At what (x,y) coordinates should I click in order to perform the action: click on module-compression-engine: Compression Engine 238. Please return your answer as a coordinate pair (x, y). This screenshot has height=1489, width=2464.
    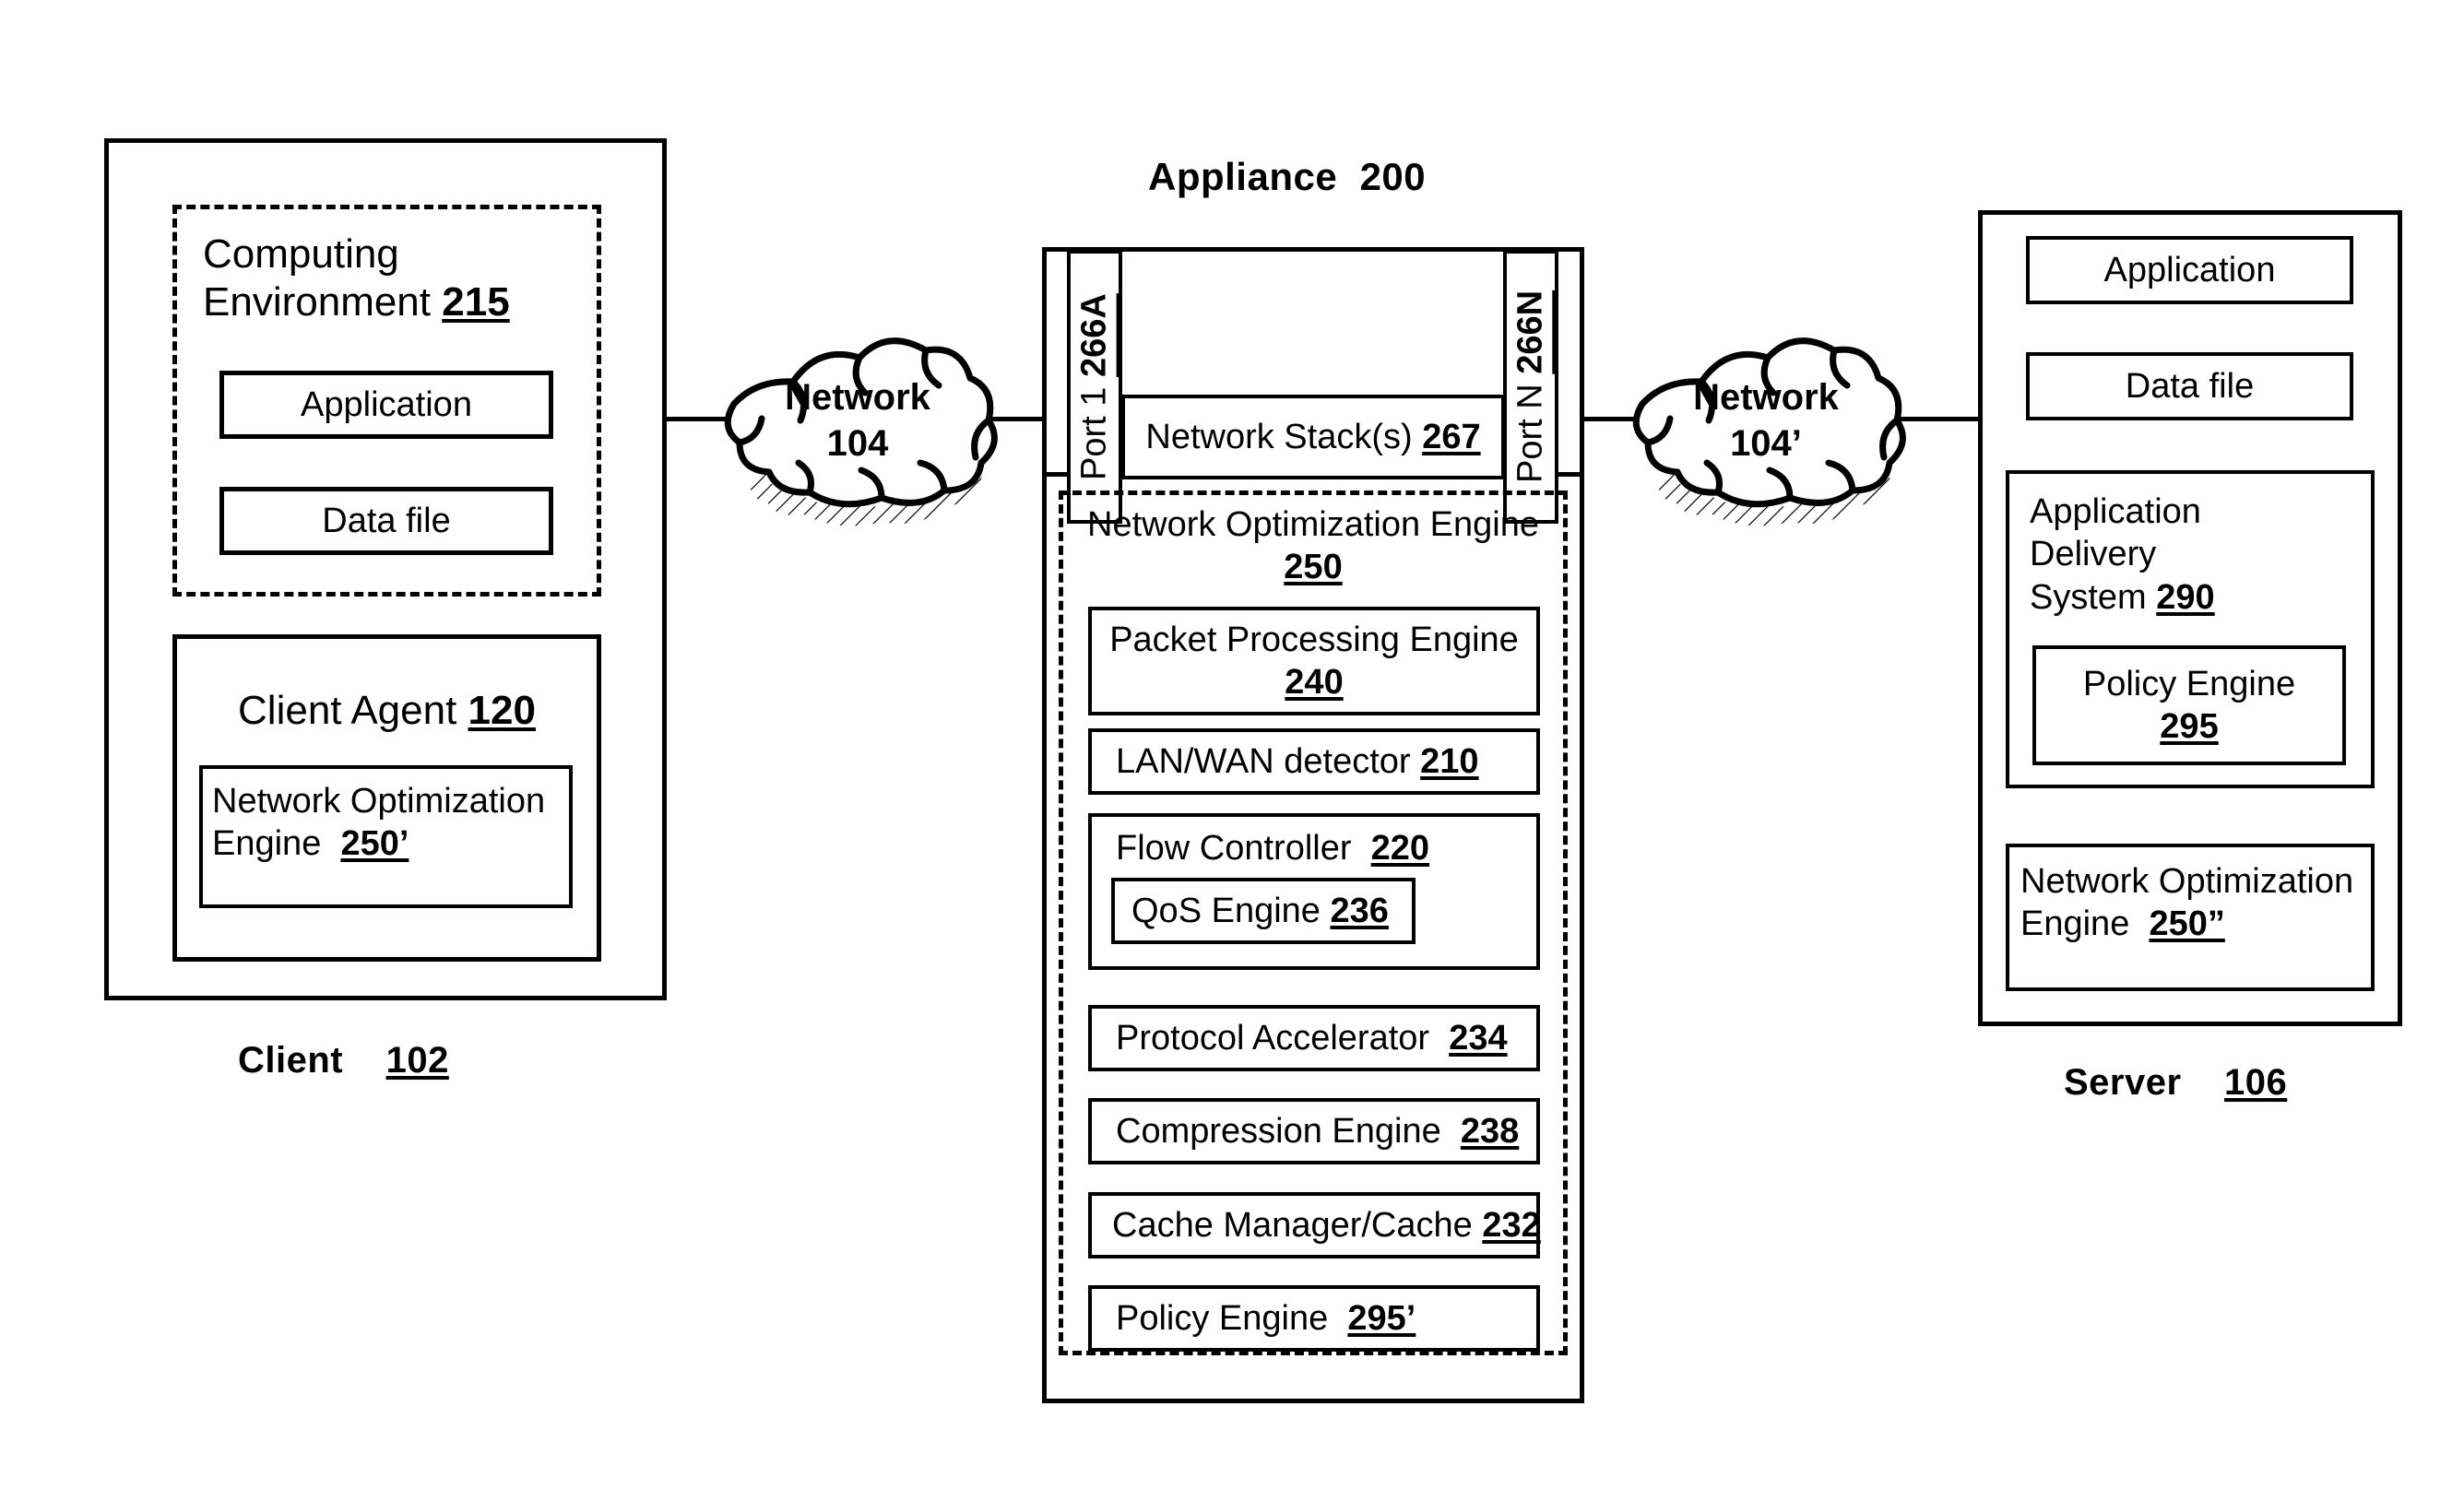
    Looking at the image, I should click on (1314, 1131).